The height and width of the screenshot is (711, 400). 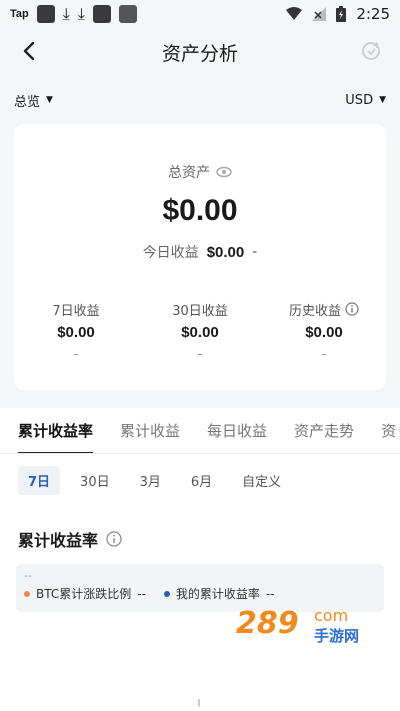 What do you see at coordinates (294, 13) in the screenshot?
I see `wifi-icon` at bounding box center [294, 13].